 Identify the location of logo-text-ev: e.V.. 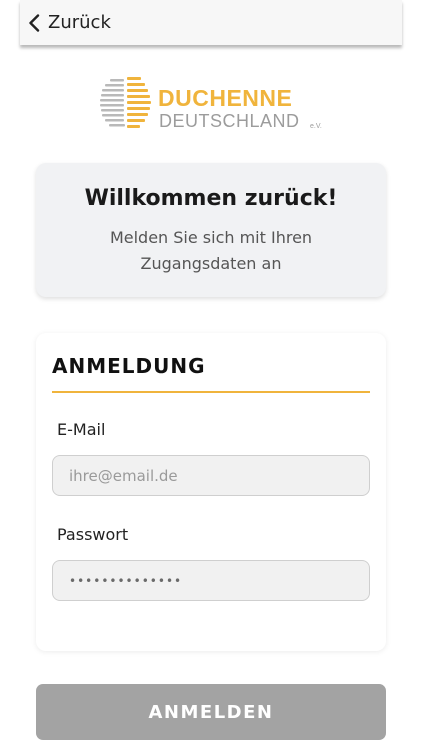
(316, 126).